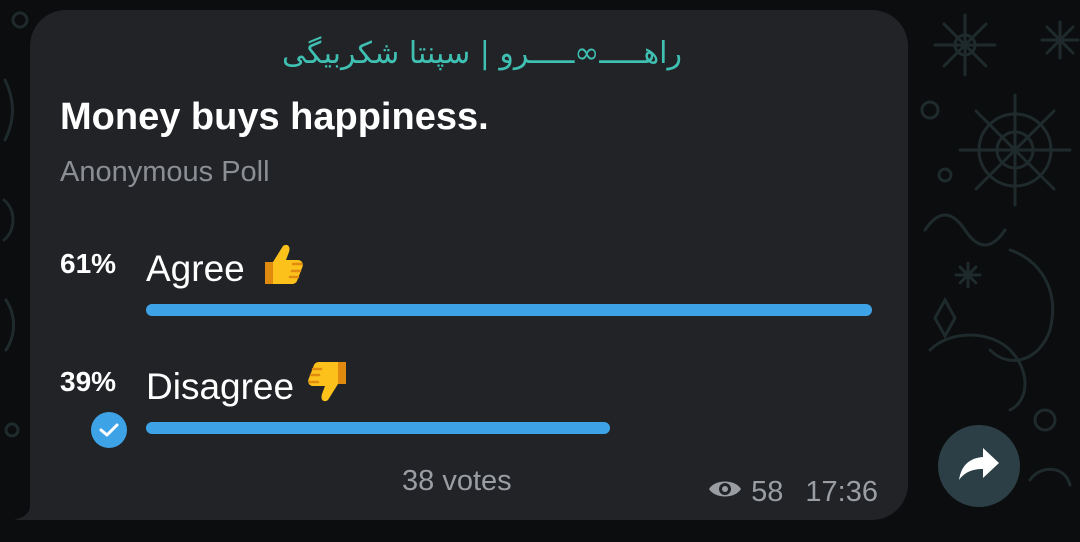 The image size is (1080, 542). Describe the element at coordinates (165, 172) in the screenshot. I see `poll-type-label: Anonymous Poll` at that location.